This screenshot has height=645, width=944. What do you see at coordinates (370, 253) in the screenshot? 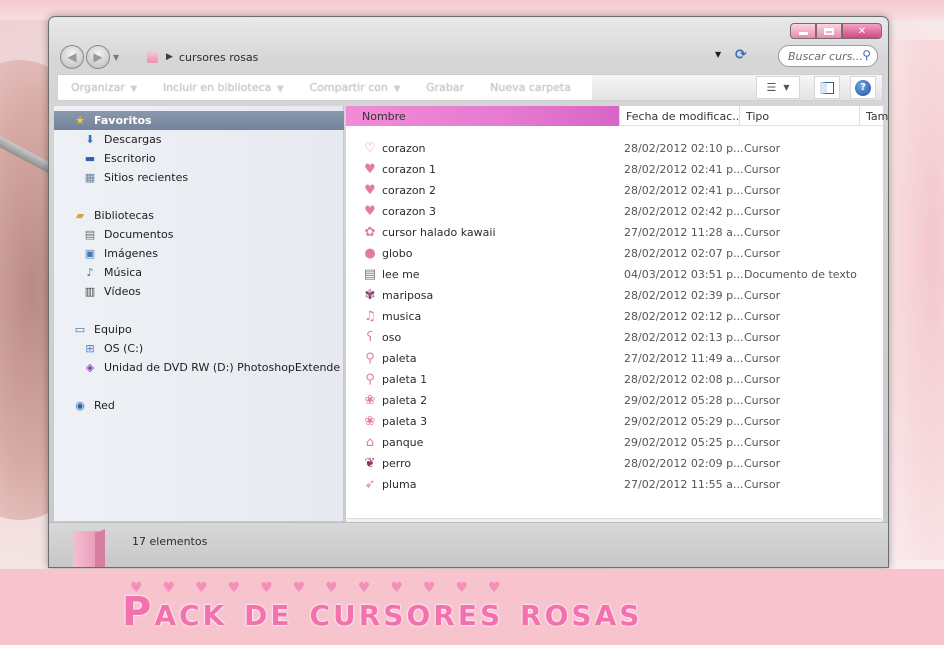
I see `balloon-icon: ●` at bounding box center [370, 253].